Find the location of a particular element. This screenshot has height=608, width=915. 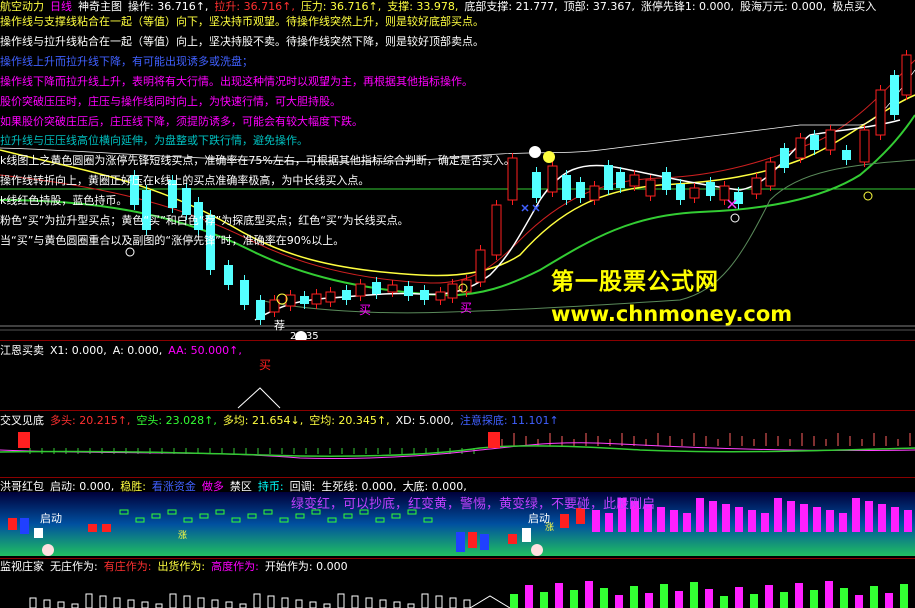

gaodu-label: 高度作为: is located at coordinates (235, 566).